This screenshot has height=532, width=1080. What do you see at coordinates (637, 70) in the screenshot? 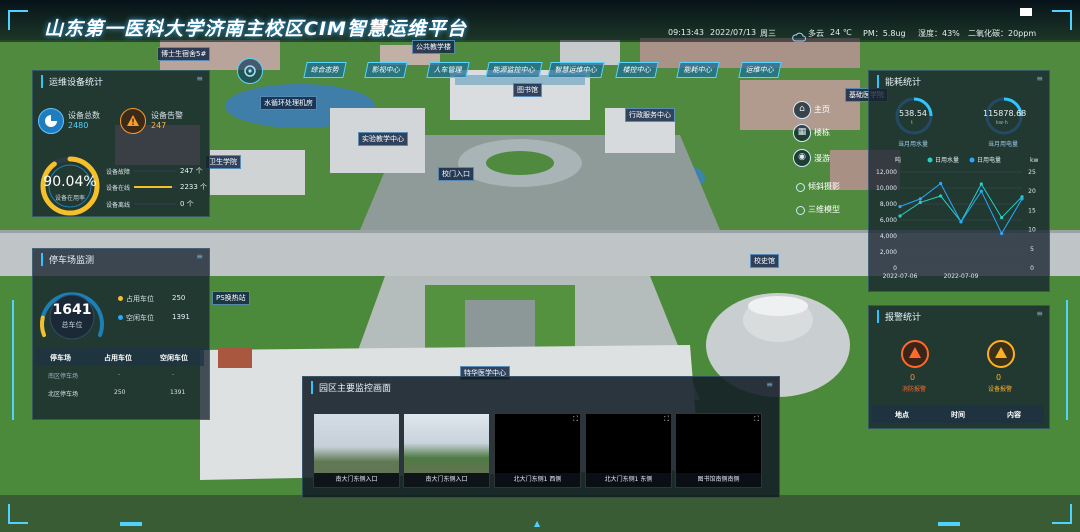
I see `tab-building-control: 楼控中心` at bounding box center [637, 70].